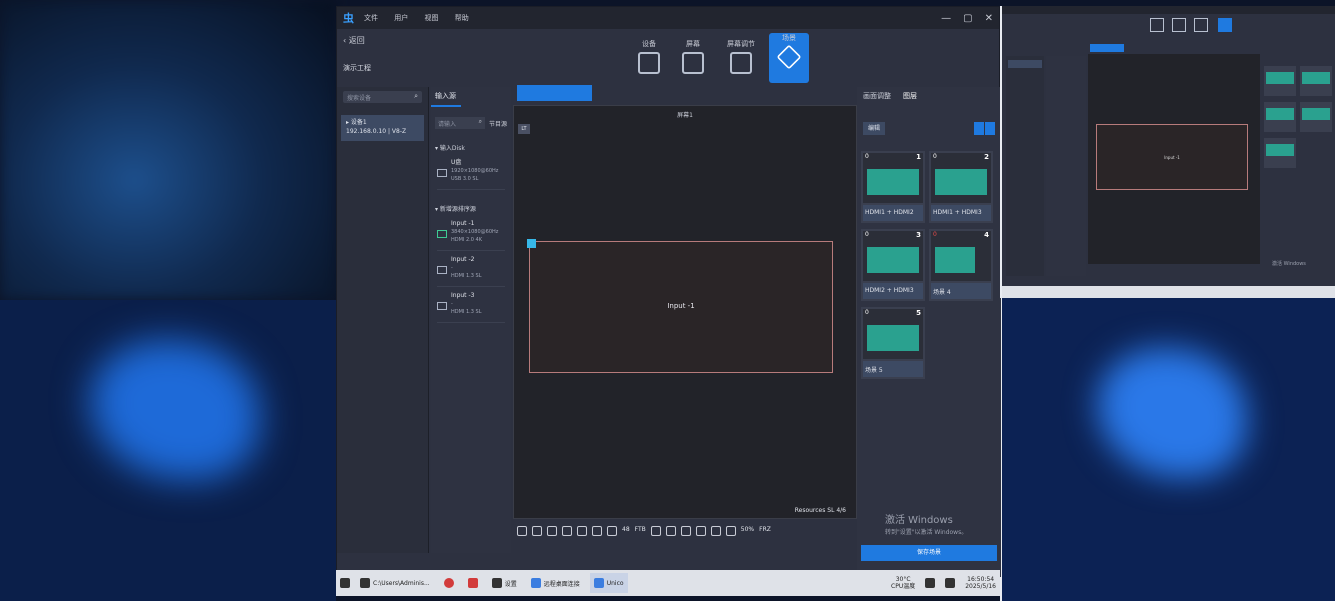  What do you see at coordinates (456, 162) in the screenshot?
I see `source-name: U盘` at bounding box center [456, 162].